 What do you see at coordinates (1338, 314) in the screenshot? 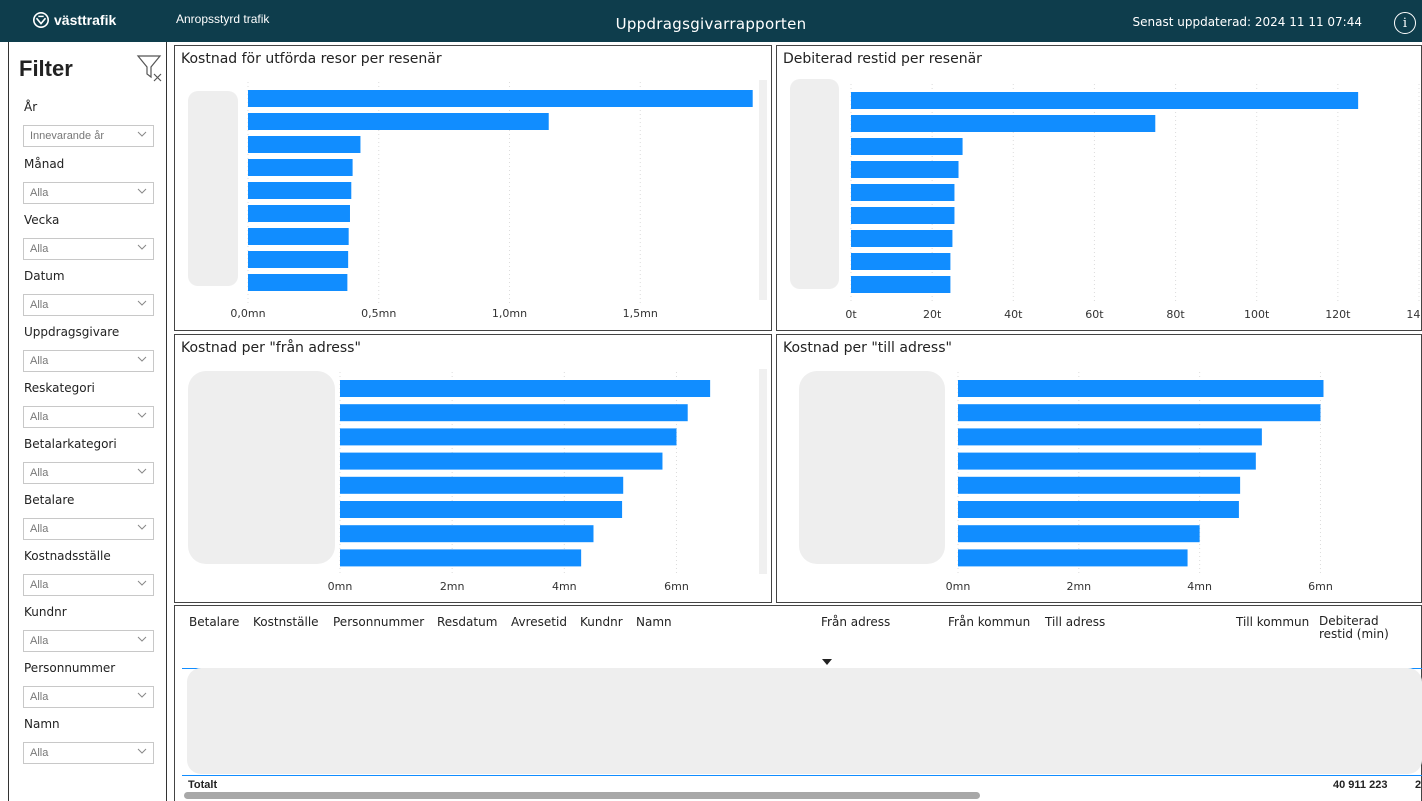
I see `x-tick-label: 120t` at bounding box center [1338, 314].